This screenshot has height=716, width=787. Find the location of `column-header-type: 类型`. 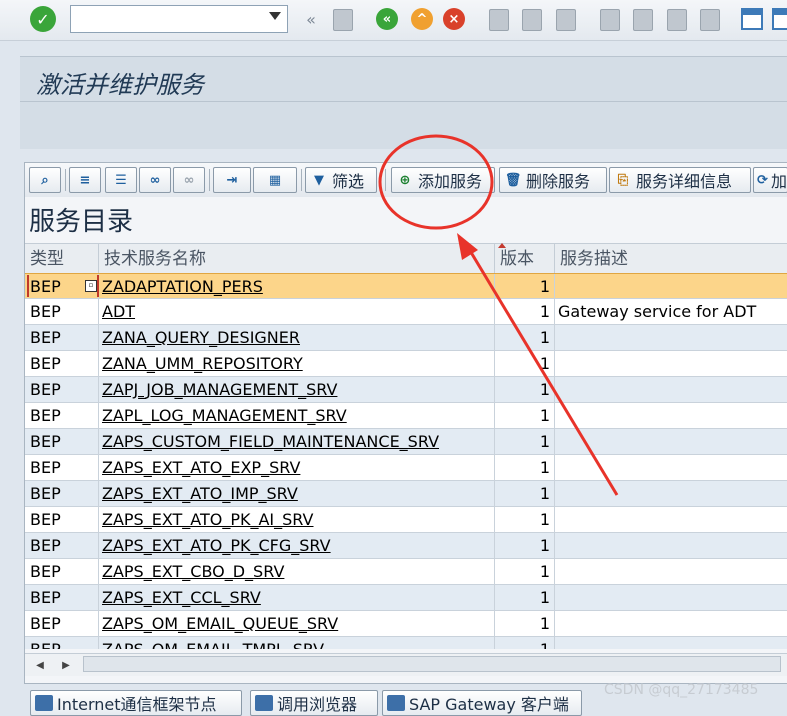

column-header-type: 类型 is located at coordinates (62, 259).